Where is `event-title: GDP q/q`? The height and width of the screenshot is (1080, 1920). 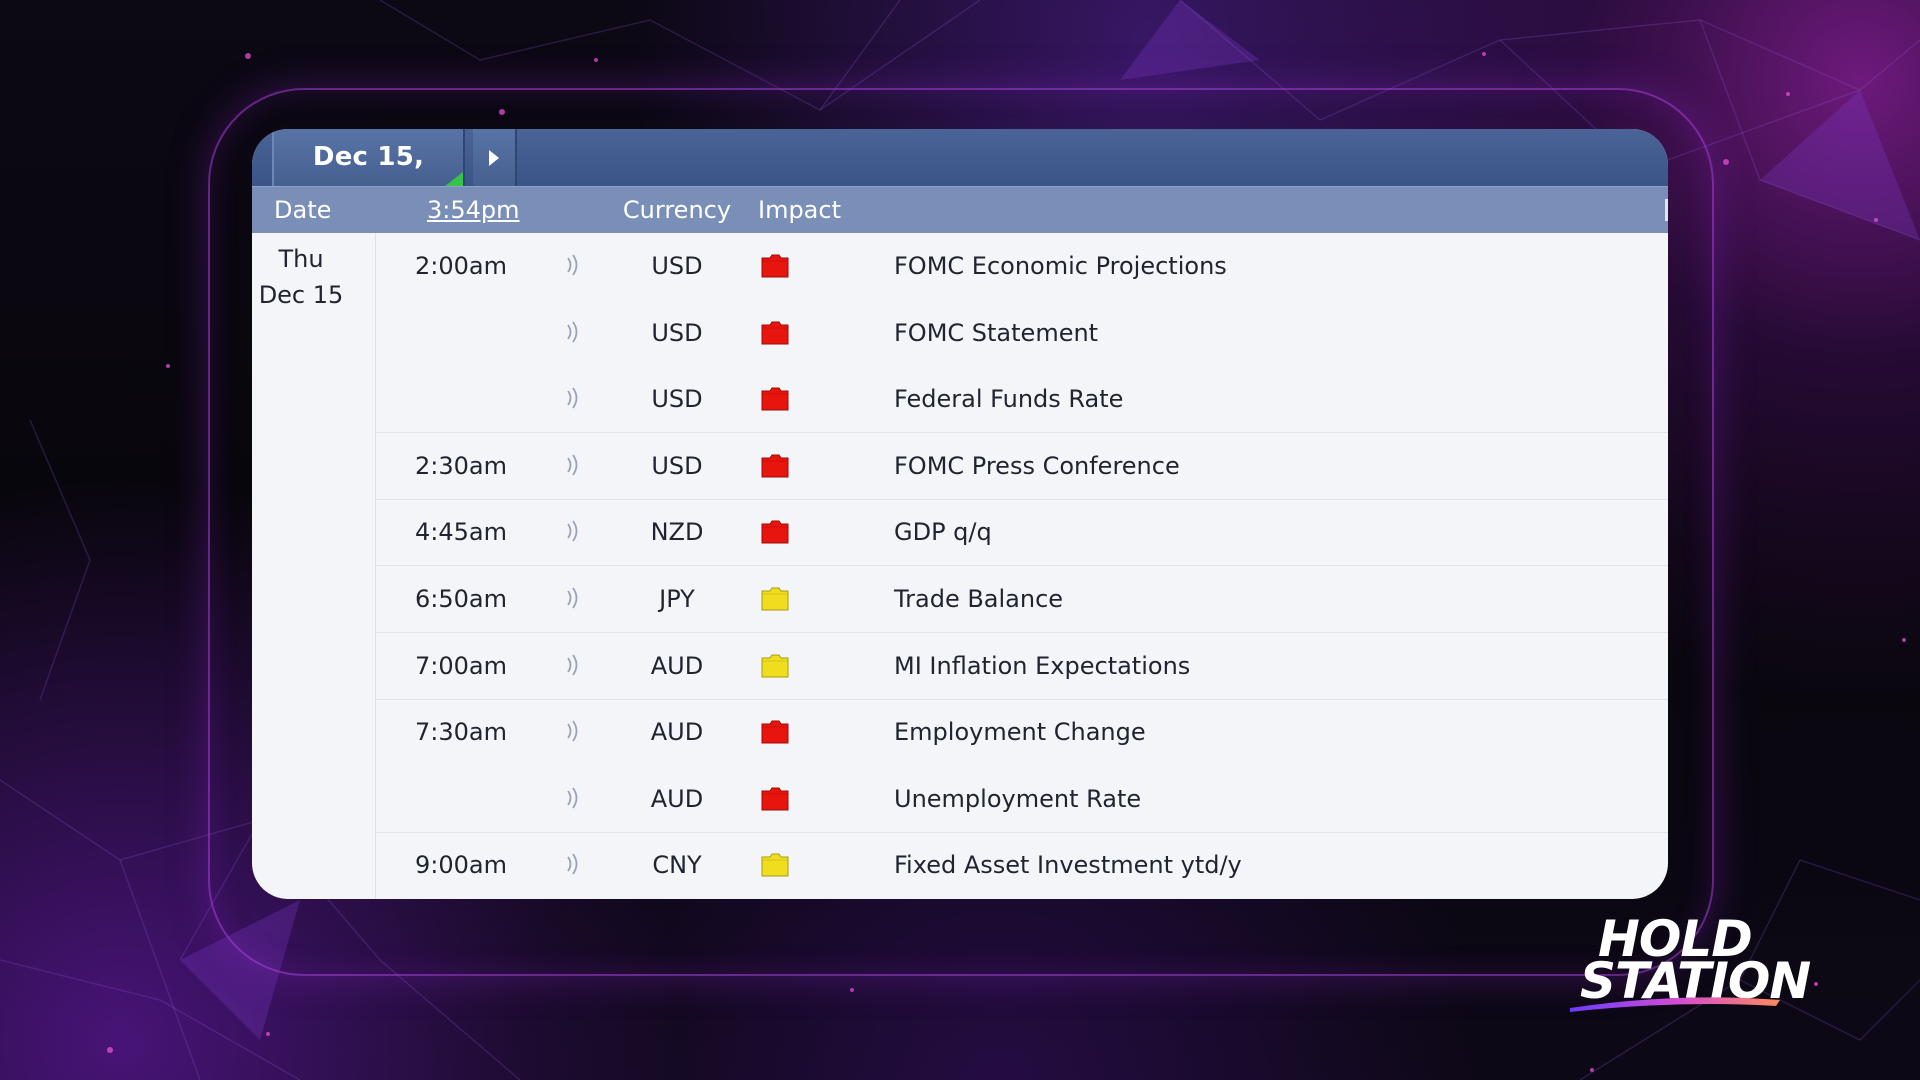 event-title: GDP q/q is located at coordinates (1274, 532).